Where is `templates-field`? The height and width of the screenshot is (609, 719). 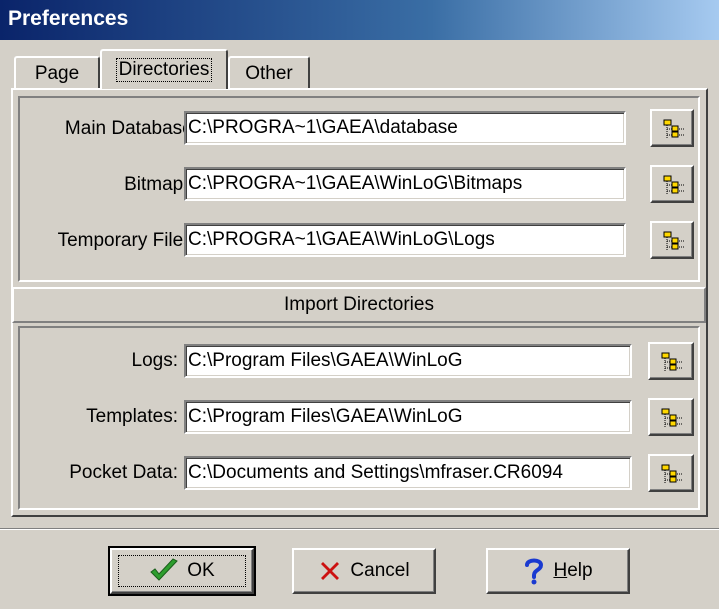 templates-field is located at coordinates (408, 417).